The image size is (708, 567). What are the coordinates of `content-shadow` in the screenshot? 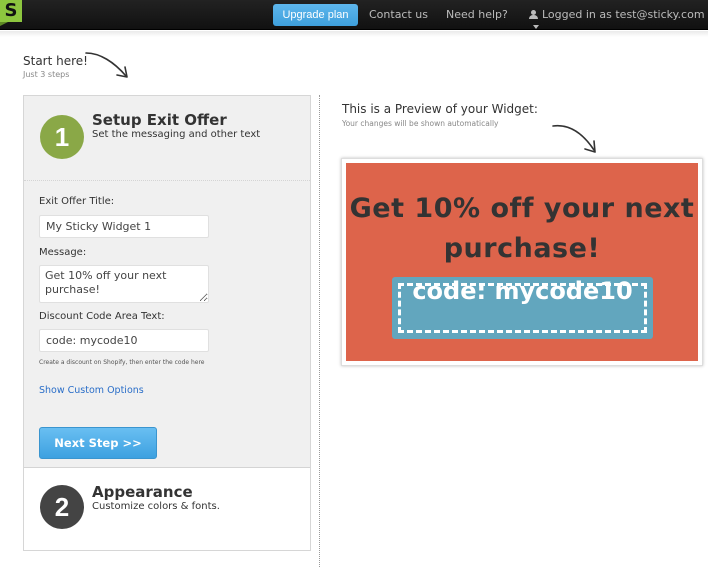 It's located at (354, 34).